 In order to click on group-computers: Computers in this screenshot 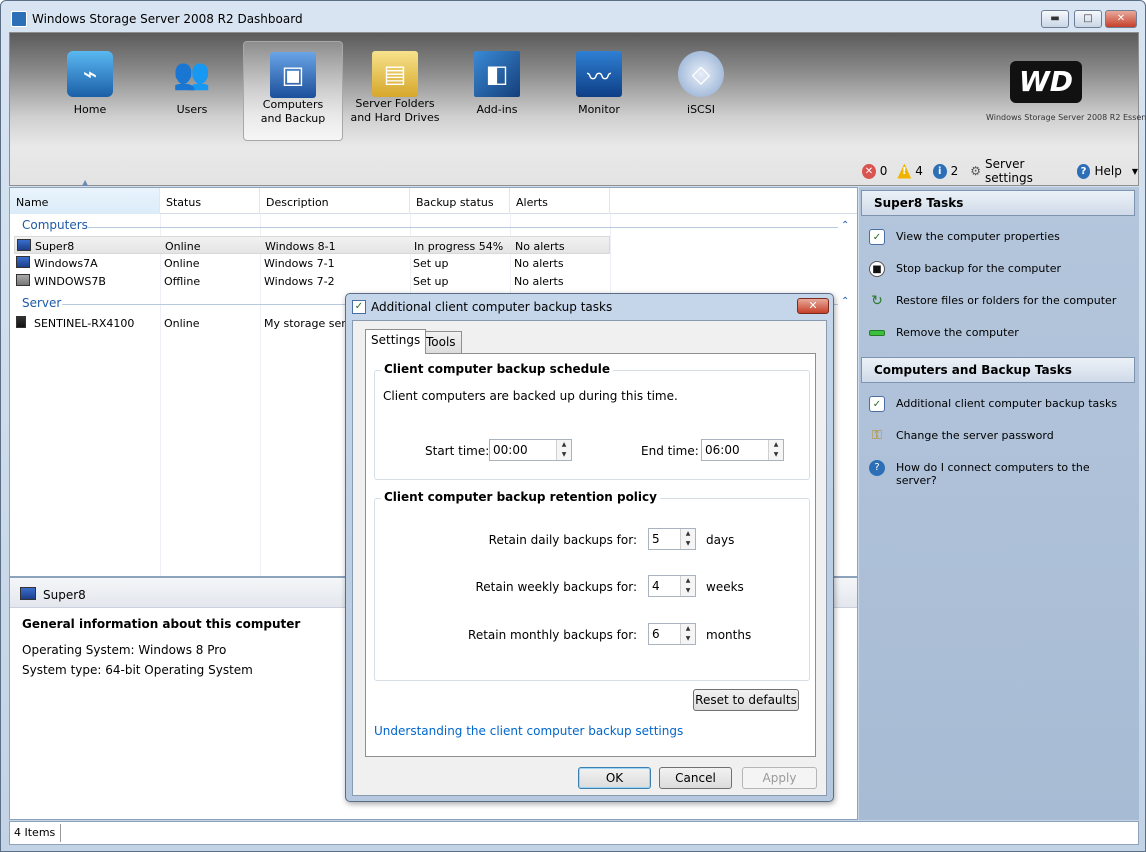, I will do `click(55, 225)`.